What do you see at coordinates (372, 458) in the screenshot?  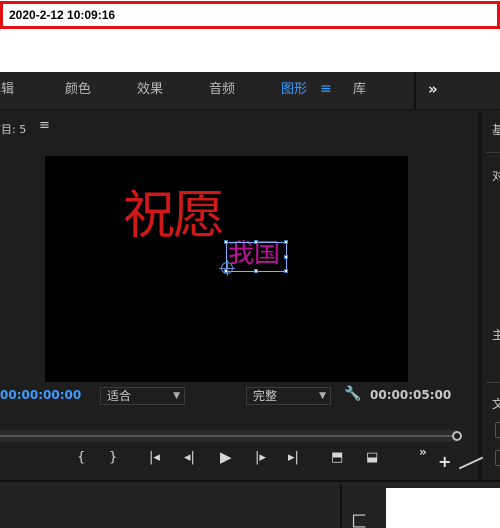 I see `extract-button: ⬓` at bounding box center [372, 458].